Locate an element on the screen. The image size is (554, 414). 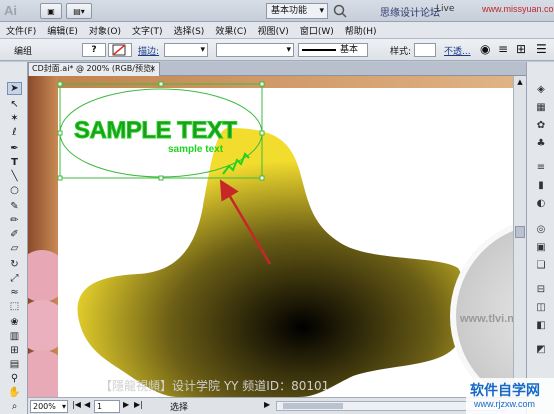
blob-brush-tool-icon: ✐ is located at coordinates (14, 234).